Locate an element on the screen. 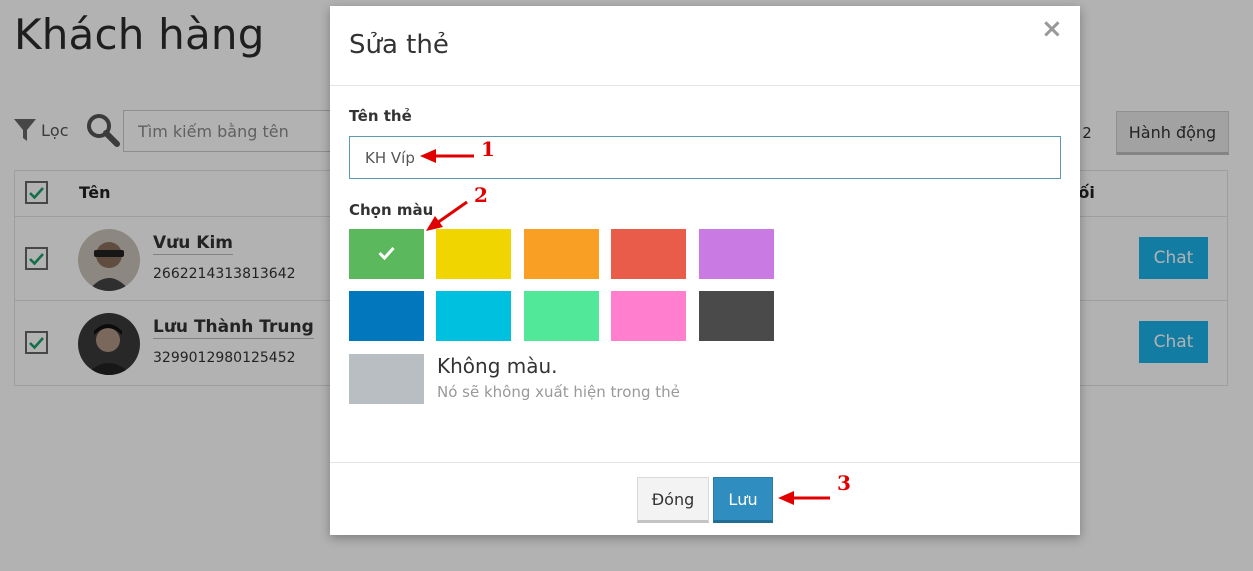 Image resolution: width=1253 pixels, height=571 pixels. annotation-number: 1 is located at coordinates (488, 149).